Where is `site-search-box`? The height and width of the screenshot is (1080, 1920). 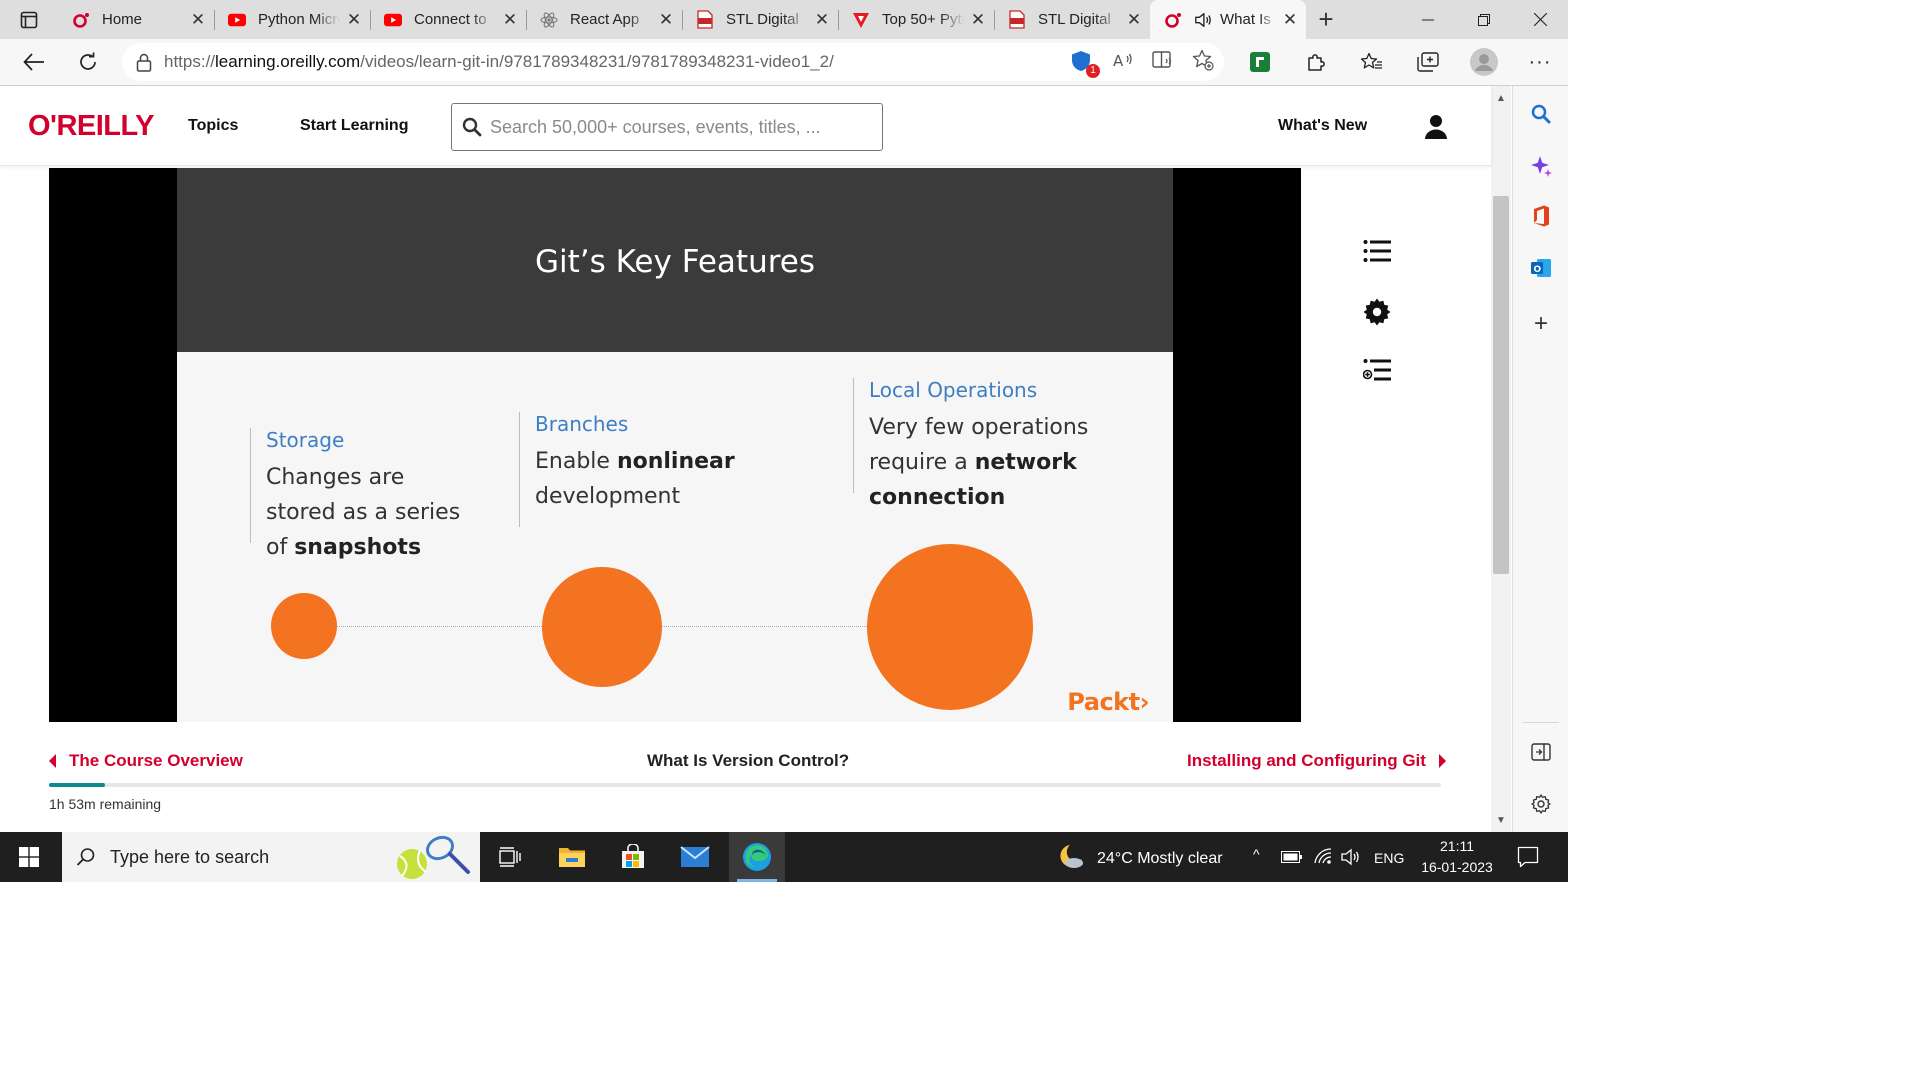
site-search-box is located at coordinates (667, 127).